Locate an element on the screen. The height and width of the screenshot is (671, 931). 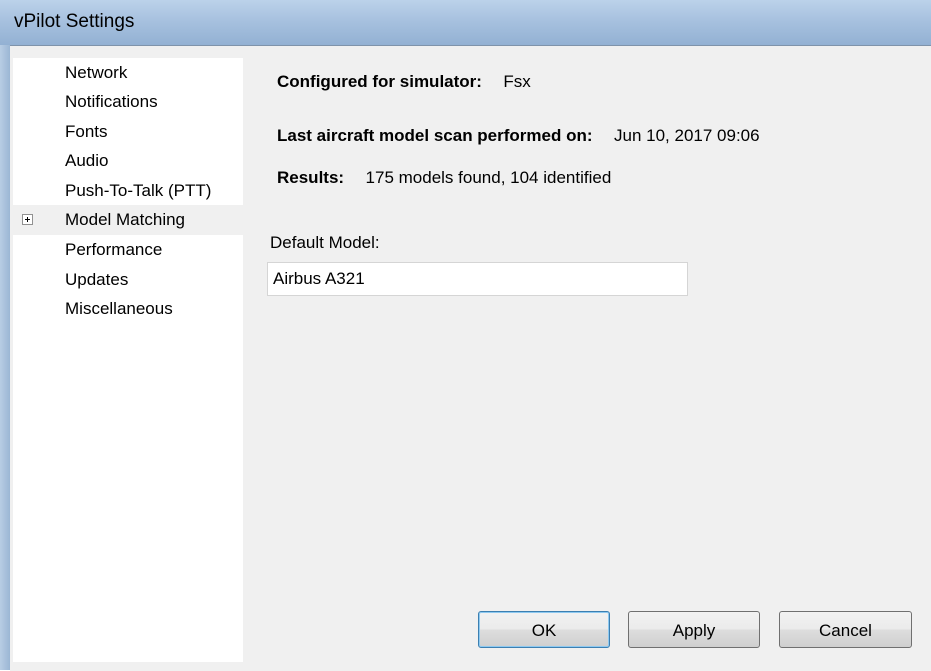
nav-item-label: Notifications is located at coordinates (111, 101).